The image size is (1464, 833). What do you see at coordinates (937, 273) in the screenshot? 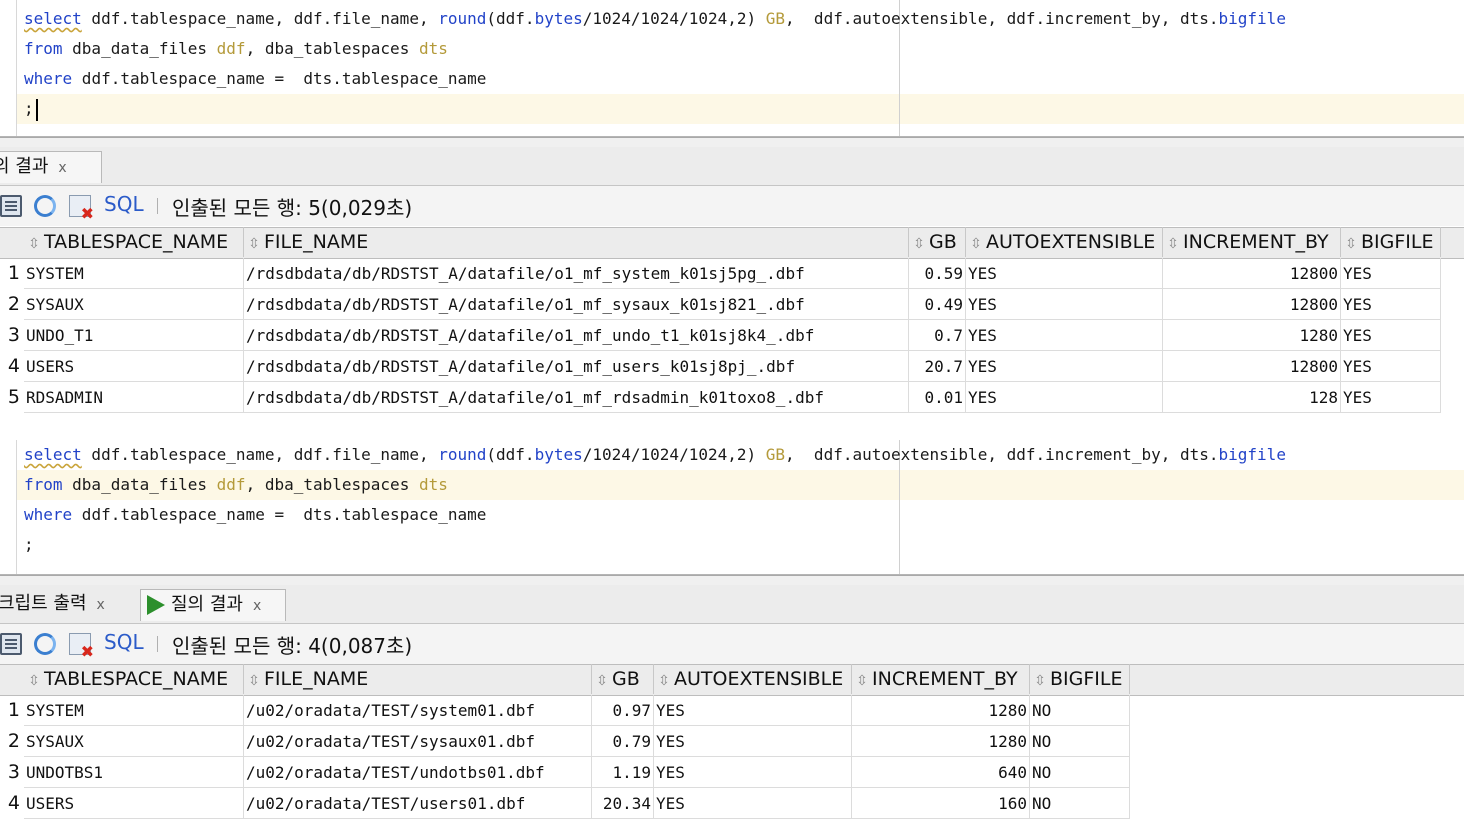
I see `cell-gb: 0.59` at bounding box center [937, 273].